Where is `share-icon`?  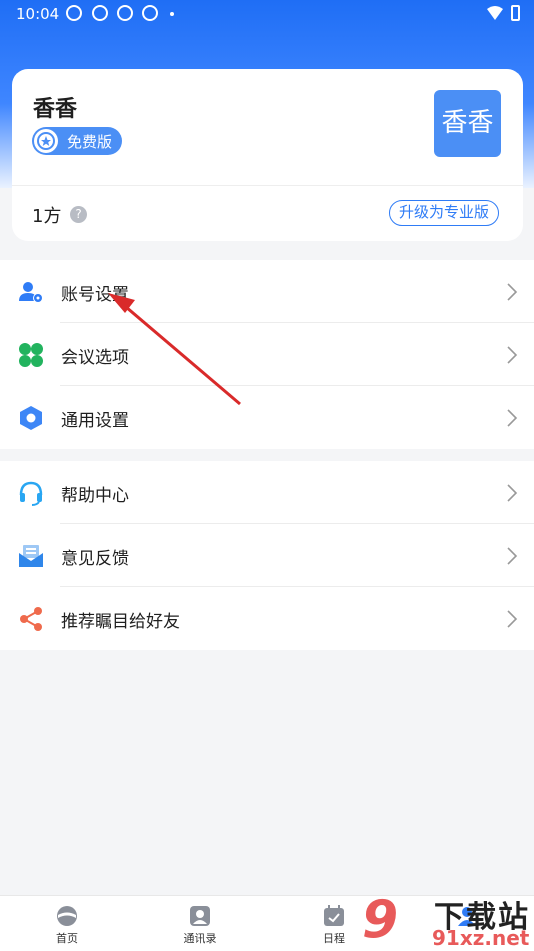
share-icon is located at coordinates (31, 619).